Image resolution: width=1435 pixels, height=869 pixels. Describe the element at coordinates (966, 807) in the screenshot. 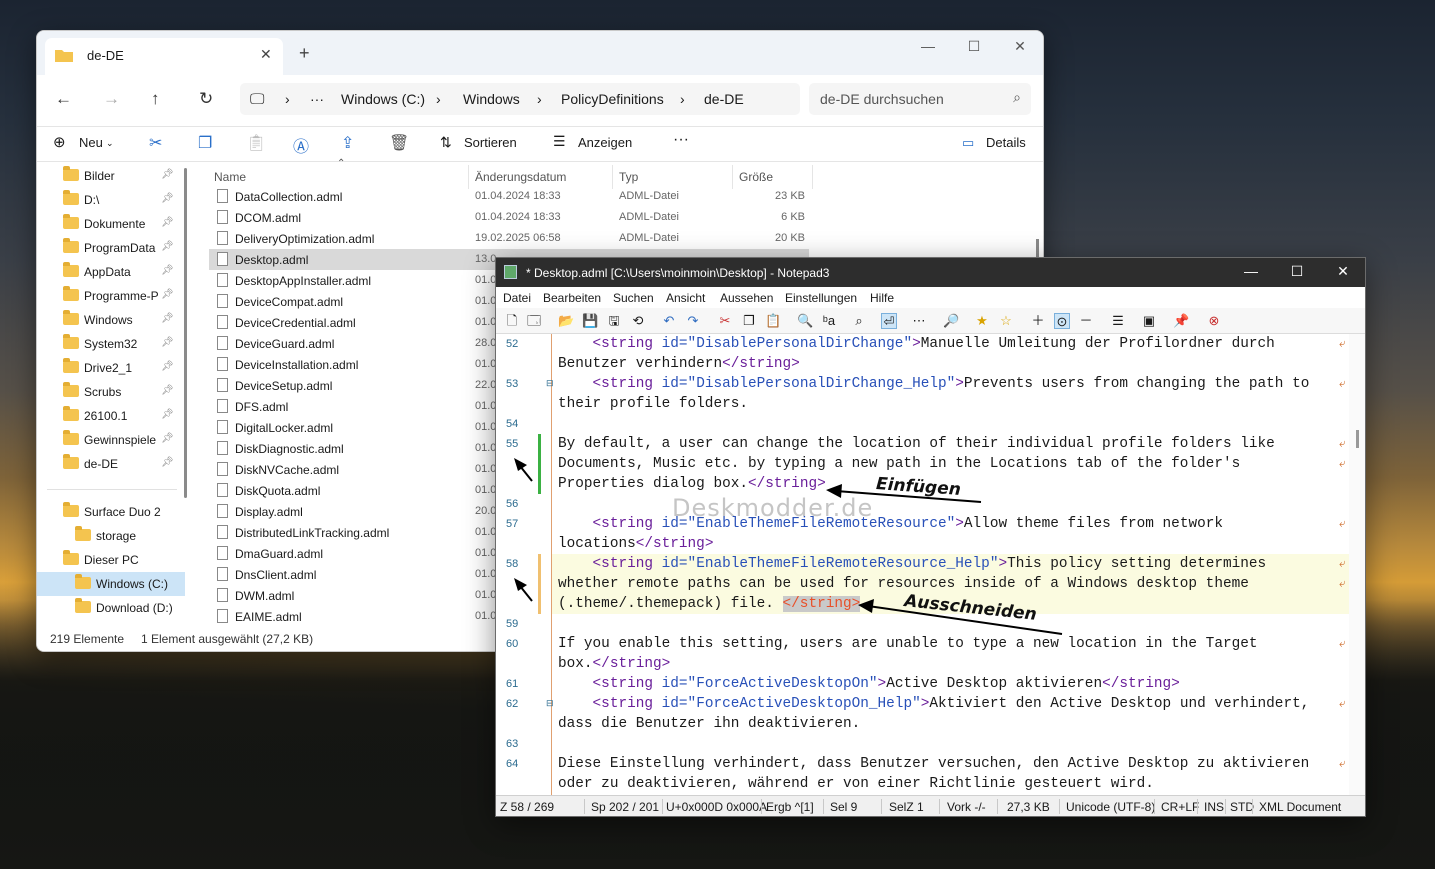

I see `status-occurrence: Vork -/-` at that location.